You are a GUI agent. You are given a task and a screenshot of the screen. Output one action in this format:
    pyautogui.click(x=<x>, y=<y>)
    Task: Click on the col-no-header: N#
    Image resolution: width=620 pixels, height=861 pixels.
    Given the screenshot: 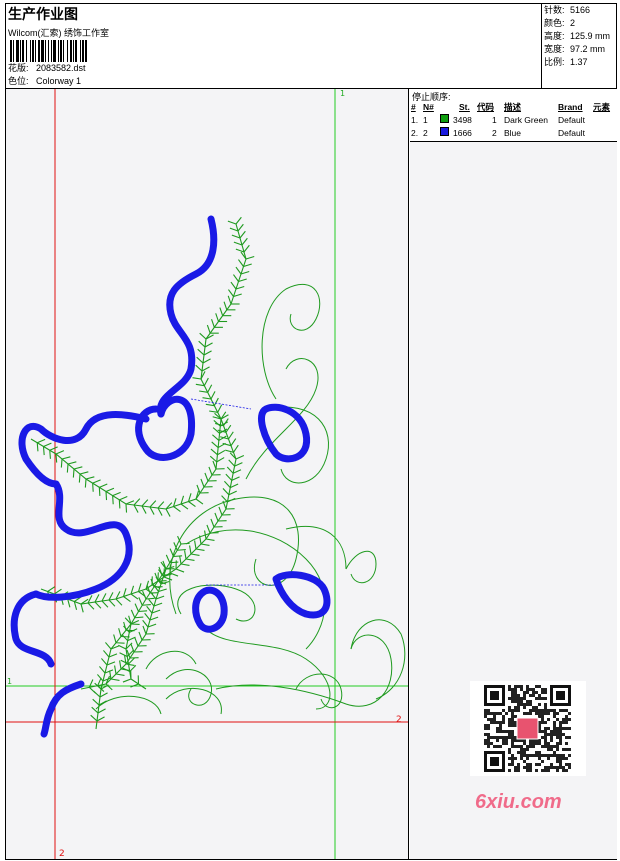 What is the action you would take?
    pyautogui.click(x=428, y=107)
    